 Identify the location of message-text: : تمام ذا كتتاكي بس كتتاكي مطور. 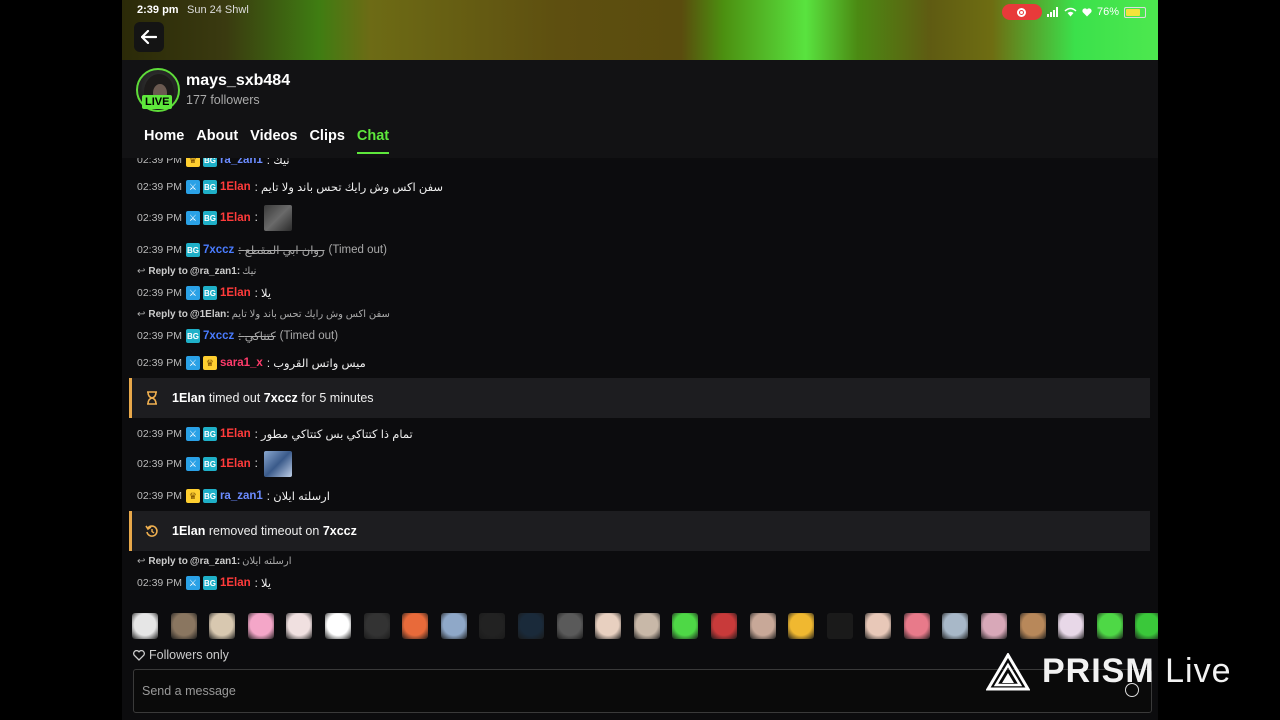
(333, 435).